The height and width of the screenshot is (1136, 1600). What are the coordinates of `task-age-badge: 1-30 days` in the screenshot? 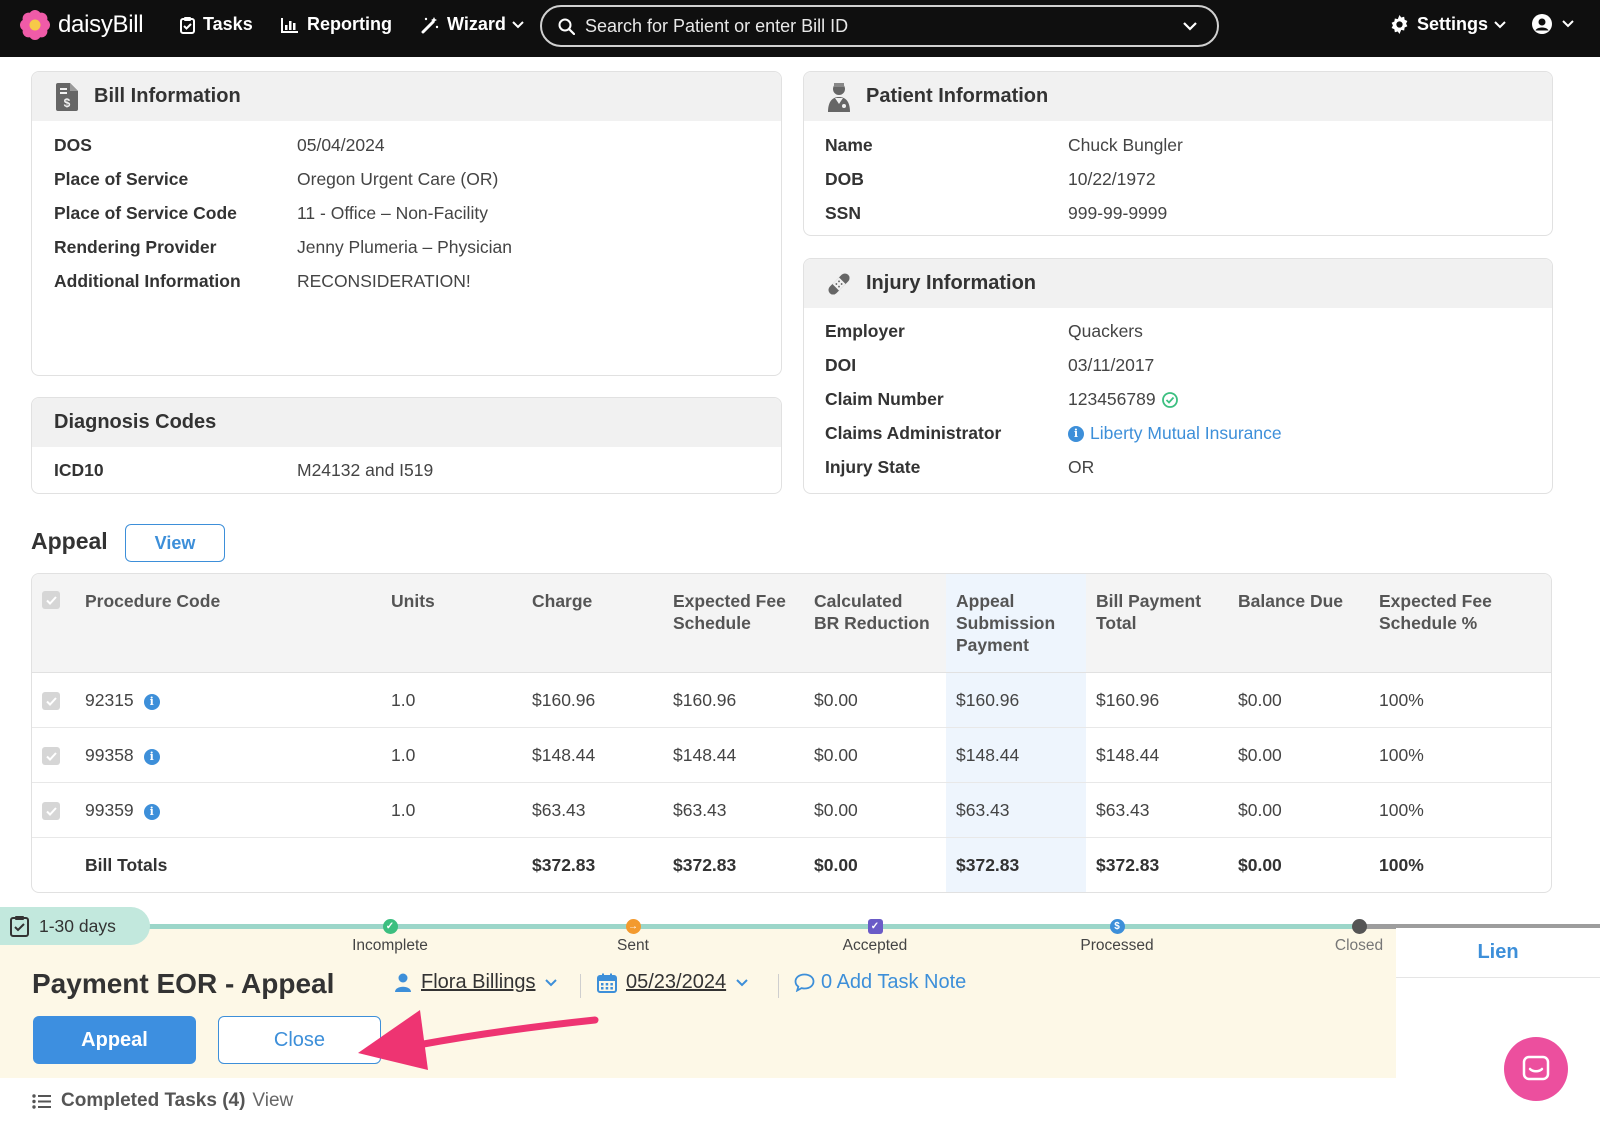 It's located at (75, 926).